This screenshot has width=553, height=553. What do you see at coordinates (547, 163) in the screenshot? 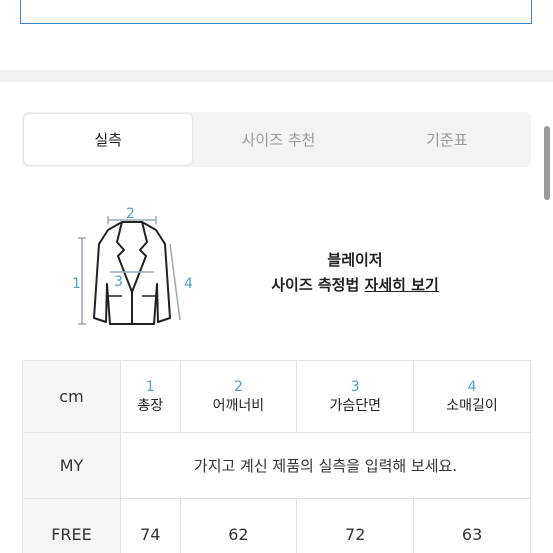
I see `scrollbar-thumb` at bounding box center [547, 163].